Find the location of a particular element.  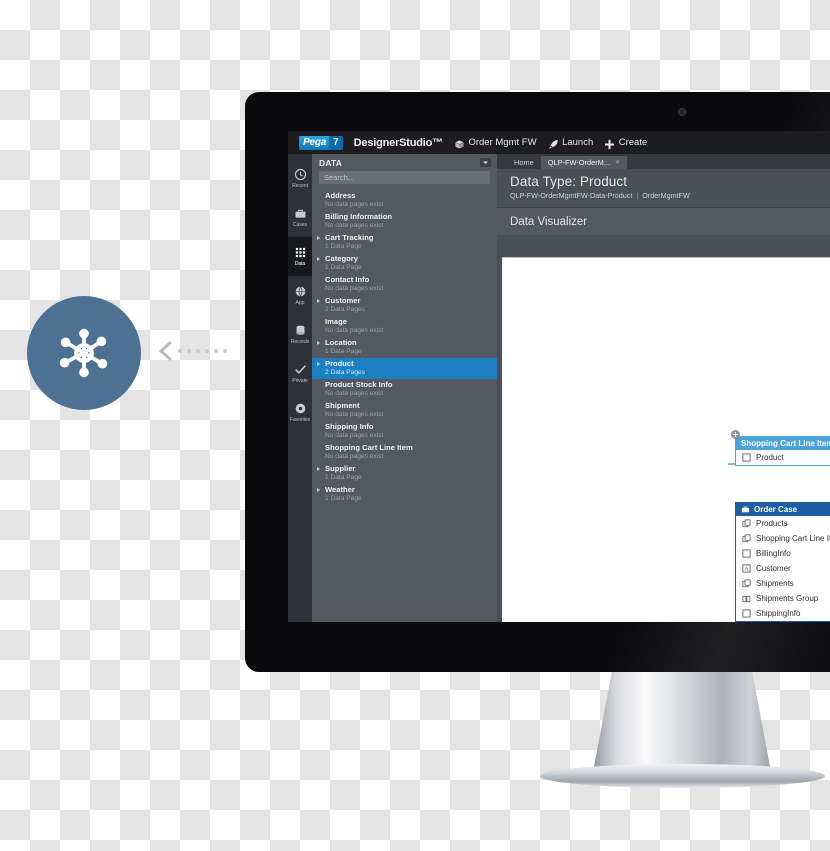

pagegroup-icon is located at coordinates (746, 598).